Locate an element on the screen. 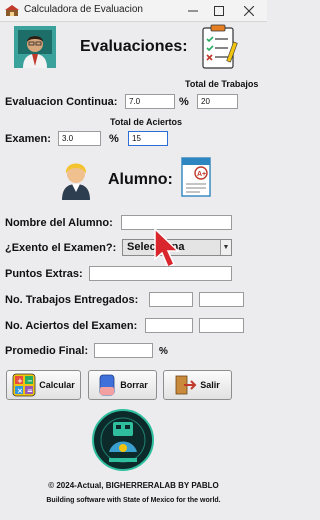 The image size is (320, 520). trabajos-result-field is located at coordinates (221, 299).